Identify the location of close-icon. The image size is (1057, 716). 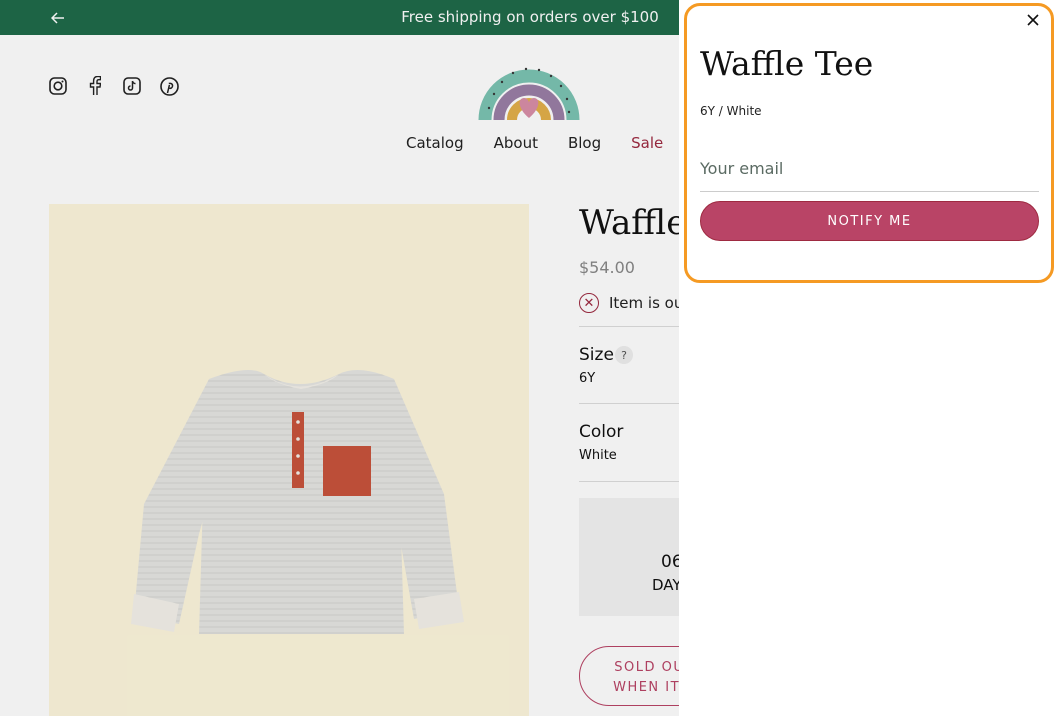
(1033, 20).